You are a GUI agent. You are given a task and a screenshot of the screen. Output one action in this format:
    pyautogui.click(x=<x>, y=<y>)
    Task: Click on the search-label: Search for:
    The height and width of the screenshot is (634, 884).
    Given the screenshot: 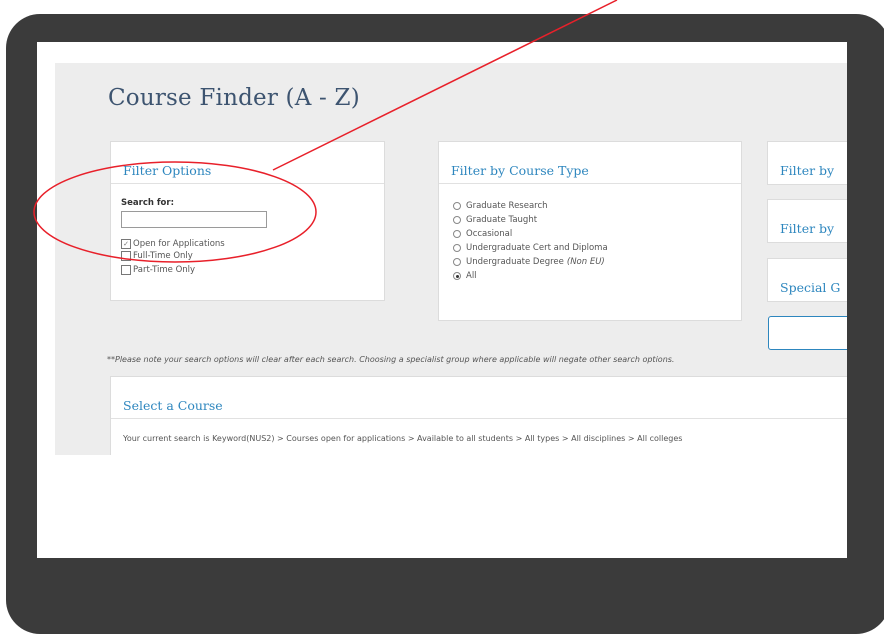 What is the action you would take?
    pyautogui.click(x=147, y=203)
    